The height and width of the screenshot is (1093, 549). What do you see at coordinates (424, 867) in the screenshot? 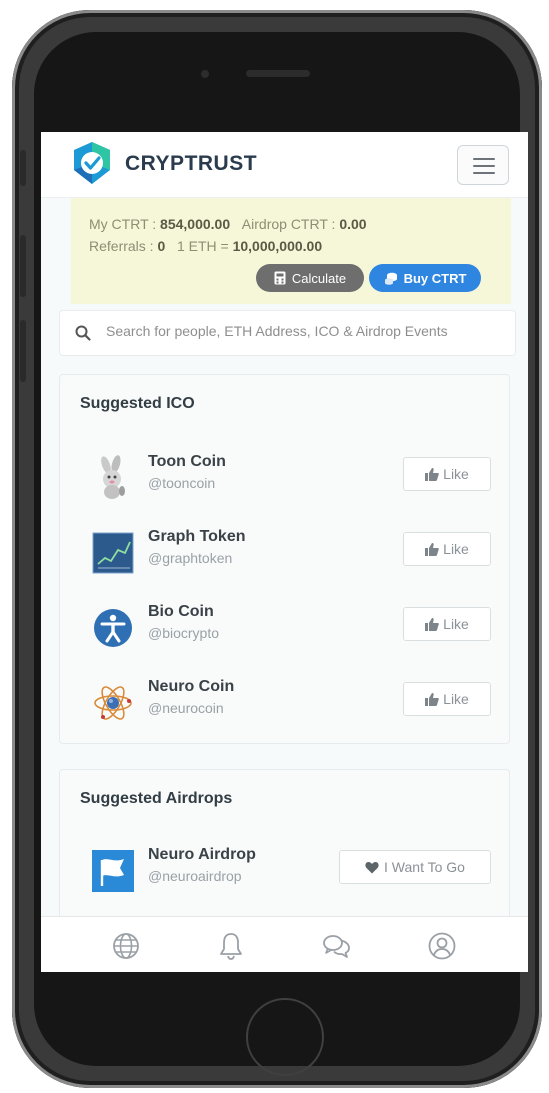
I see `i-want-to-go-label: I Want To Go` at bounding box center [424, 867].